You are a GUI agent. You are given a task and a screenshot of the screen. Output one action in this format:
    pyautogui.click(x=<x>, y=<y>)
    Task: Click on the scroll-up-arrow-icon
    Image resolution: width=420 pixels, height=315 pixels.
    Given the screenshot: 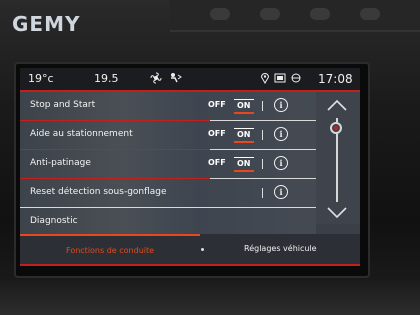 What is the action you would take?
    pyautogui.click(x=337, y=105)
    